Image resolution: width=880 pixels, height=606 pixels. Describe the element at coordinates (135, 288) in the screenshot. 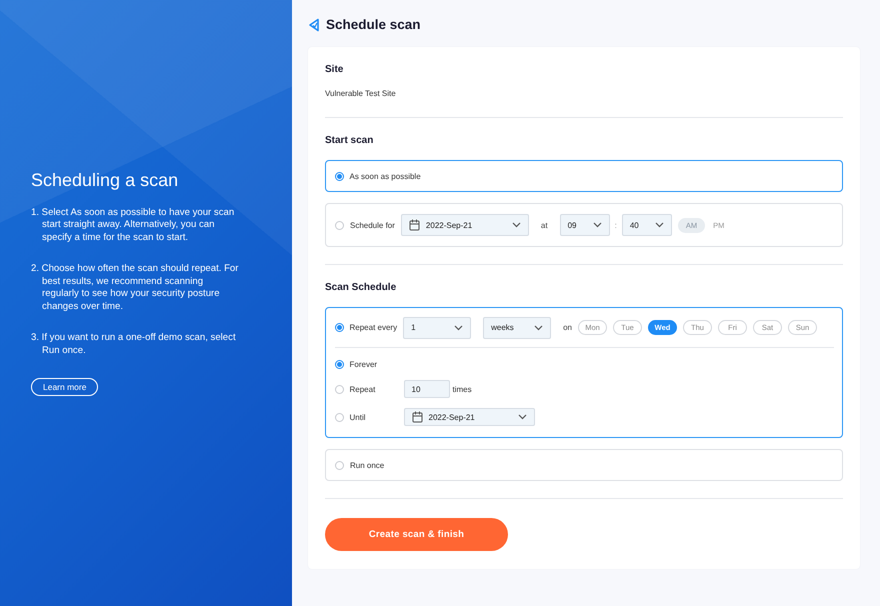

I see `instruction-step: 2. Choose how often the scan should repeat. For best results, we recommend scanning regularly to see how your security posture changes over time.` at that location.